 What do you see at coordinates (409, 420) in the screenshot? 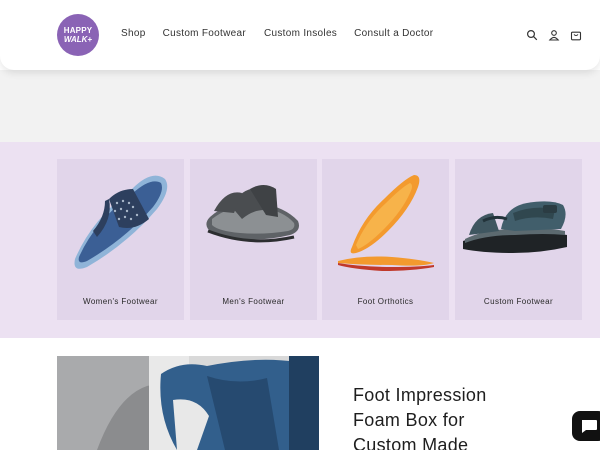
I see `feature-title-line: Foam Box for` at bounding box center [409, 420].